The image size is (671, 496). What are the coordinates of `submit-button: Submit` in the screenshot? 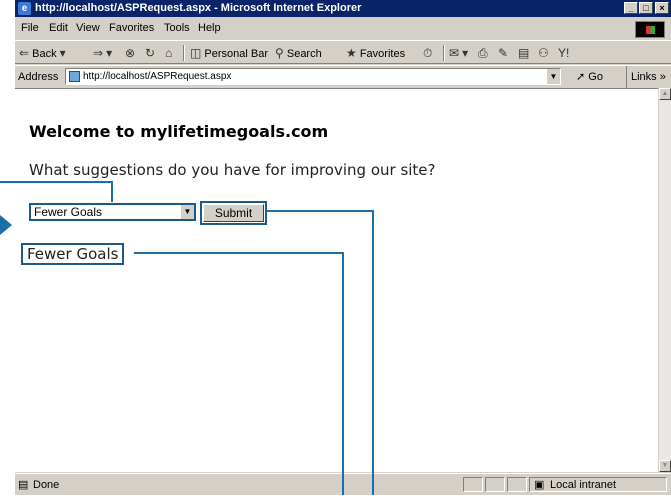 It's located at (233, 213).